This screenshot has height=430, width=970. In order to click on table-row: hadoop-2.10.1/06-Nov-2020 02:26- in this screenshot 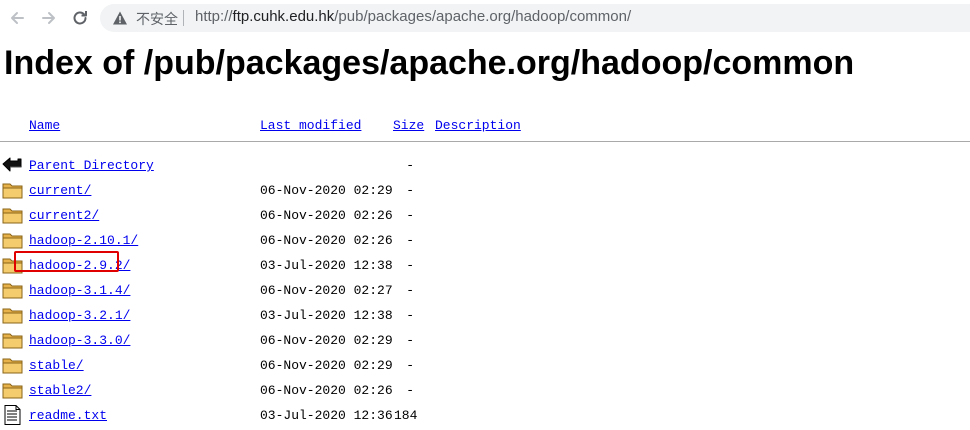, I will do `click(485, 240)`.